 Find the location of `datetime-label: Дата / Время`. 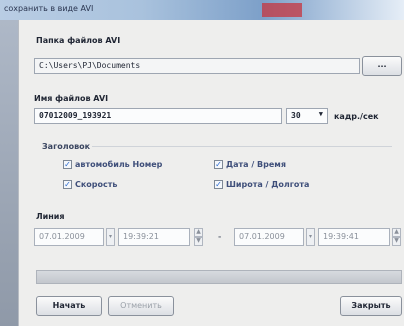

datetime-label: Дата / Время is located at coordinates (256, 164).